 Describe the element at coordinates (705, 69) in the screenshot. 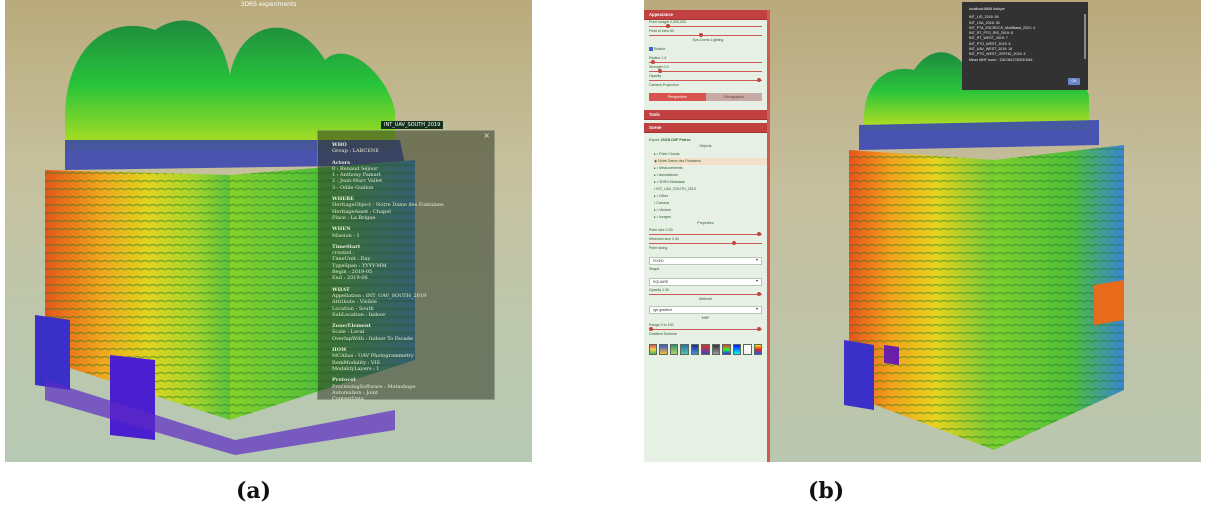

I see `strength-slider: Strength 0.4` at that location.